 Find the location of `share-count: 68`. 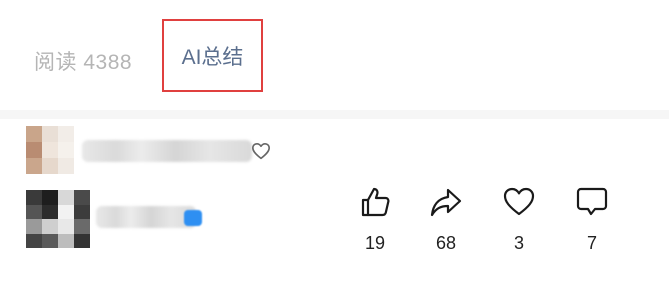

share-count: 68 is located at coordinates (446, 243).